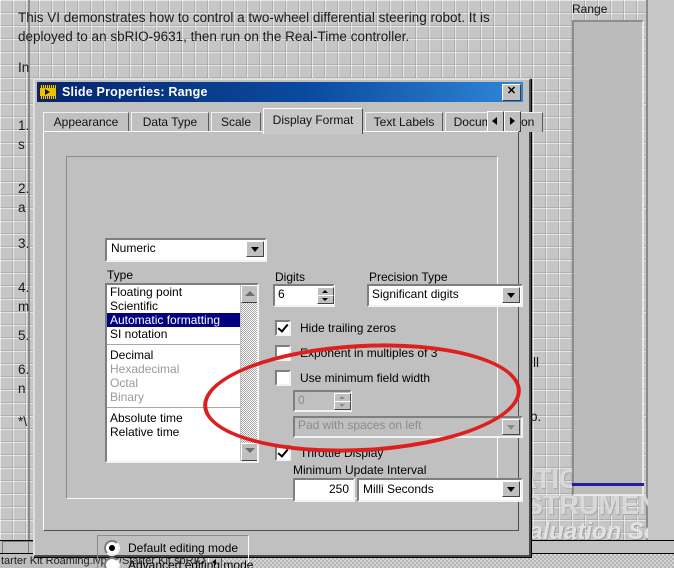 The height and width of the screenshot is (568, 674). Describe the element at coordinates (512, 121) in the screenshot. I see `tab-scroll-right-icon` at that location.